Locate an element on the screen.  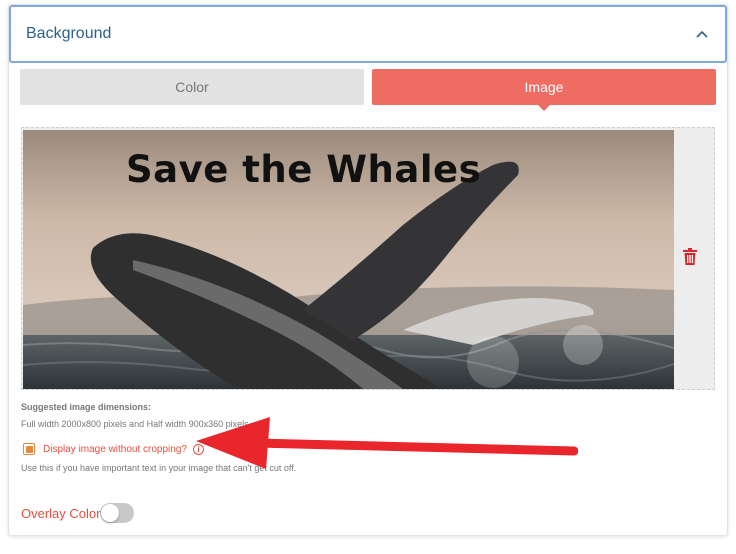
crop-option-row: Display image without cropping? i is located at coordinates (113, 449).